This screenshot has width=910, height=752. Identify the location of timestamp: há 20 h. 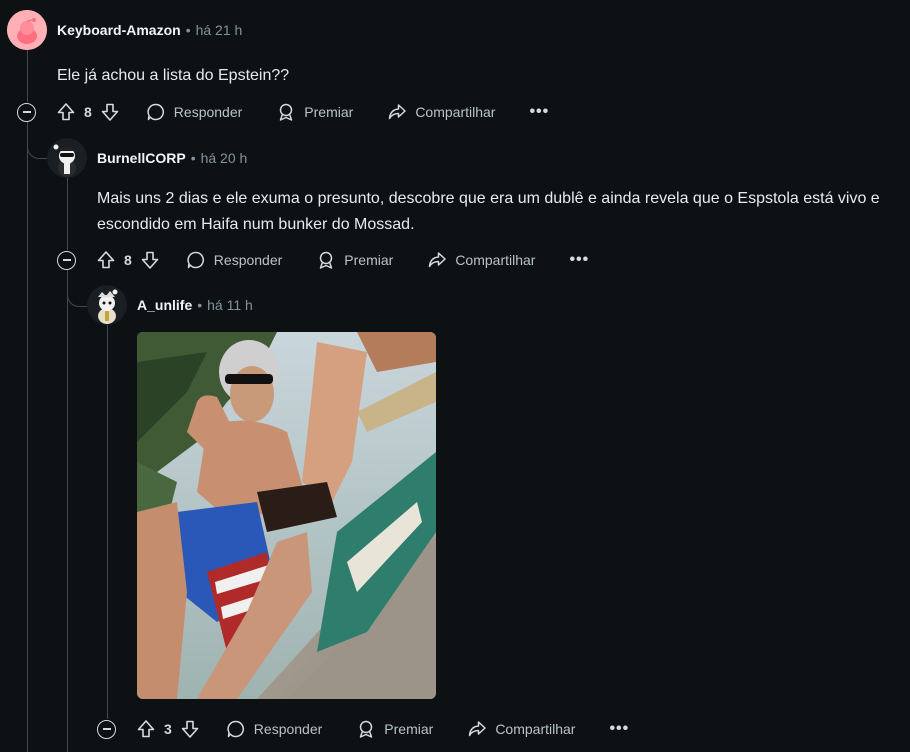
(224, 158).